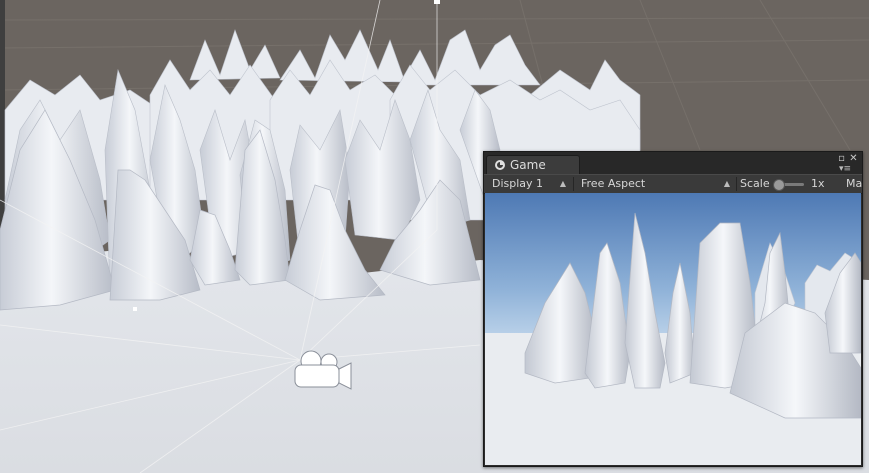 This screenshot has width=869, height=473. I want to click on unity-game-icon, so click(500, 165).